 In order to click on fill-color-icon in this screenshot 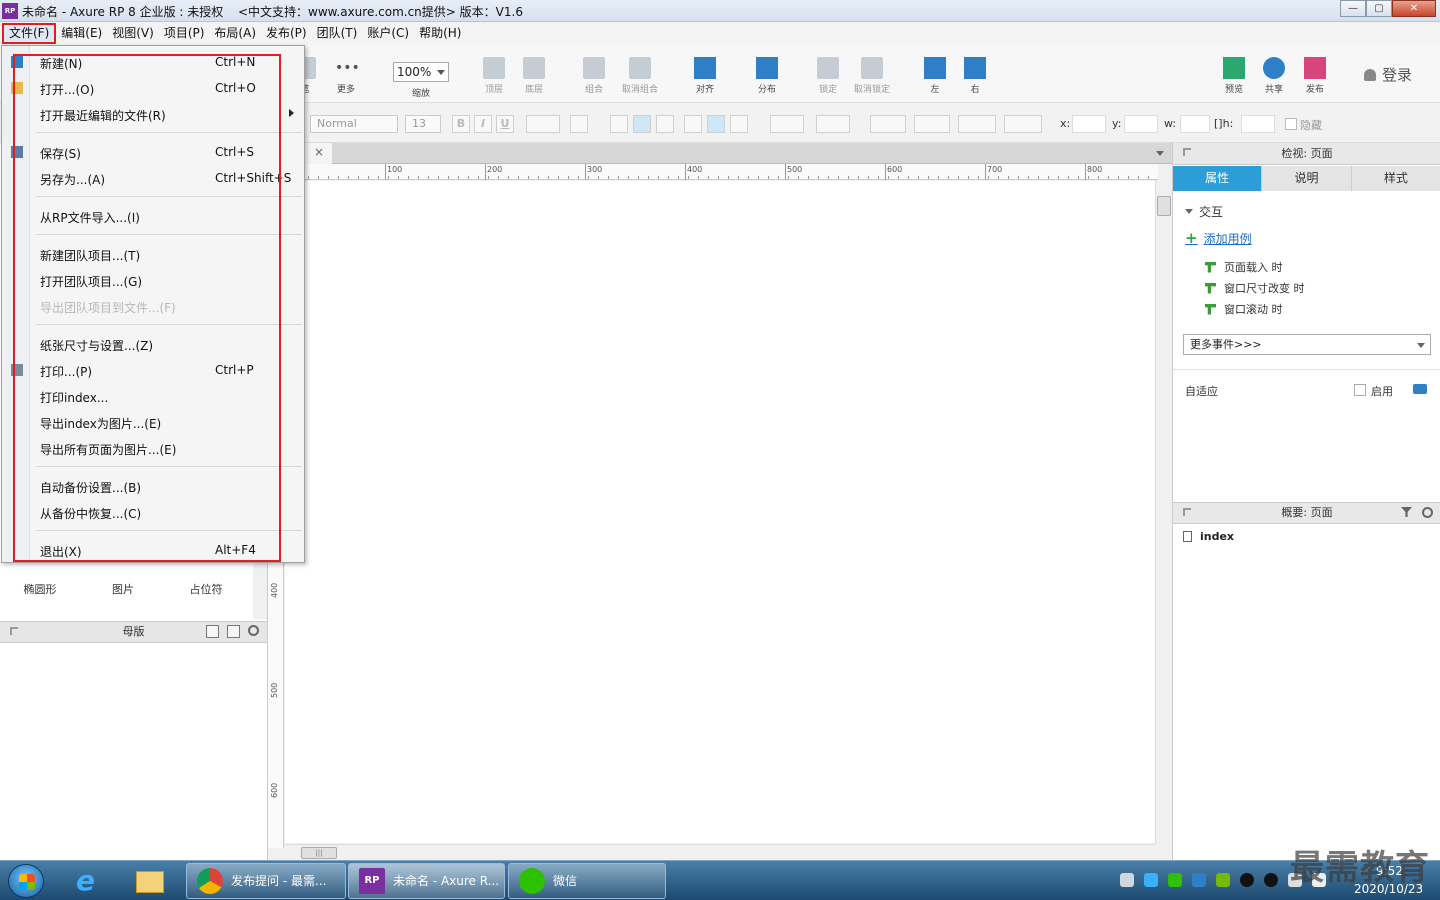, I will do `click(787, 124)`.